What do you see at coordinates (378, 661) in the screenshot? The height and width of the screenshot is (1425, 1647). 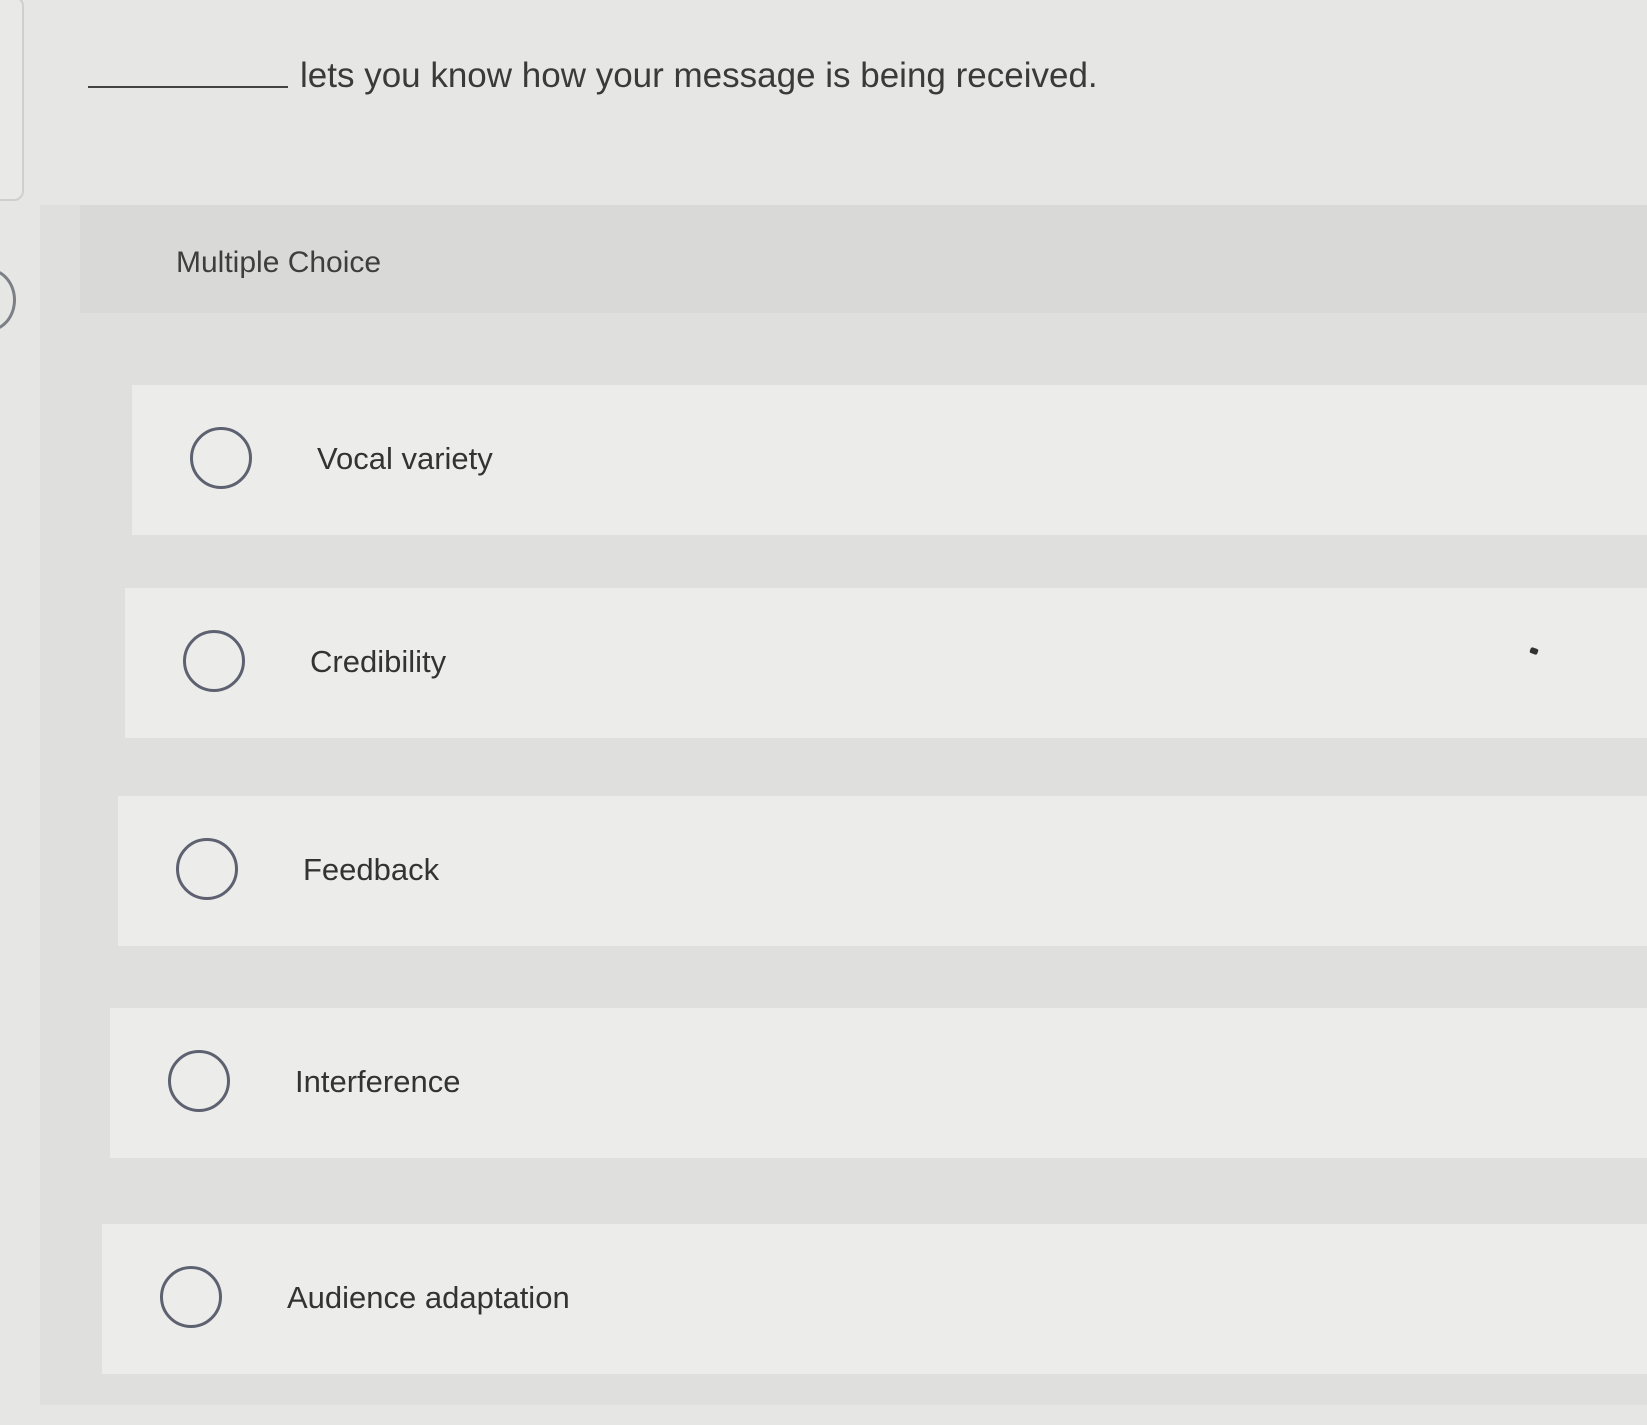 I see `option-label: Credibility` at bounding box center [378, 661].